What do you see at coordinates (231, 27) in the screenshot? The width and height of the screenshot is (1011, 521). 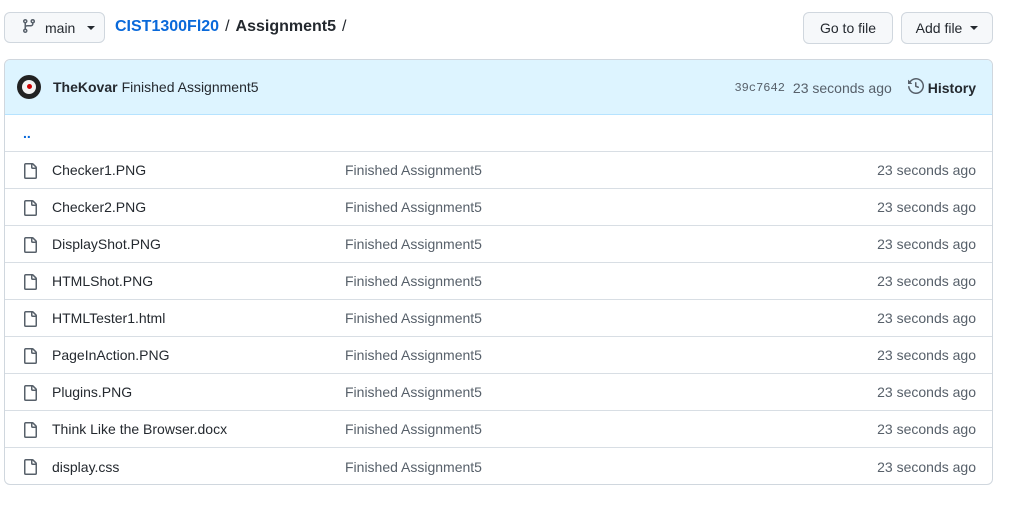 I see `breadcrumb: CIST1300Fl20 / Assignment5 /` at bounding box center [231, 27].